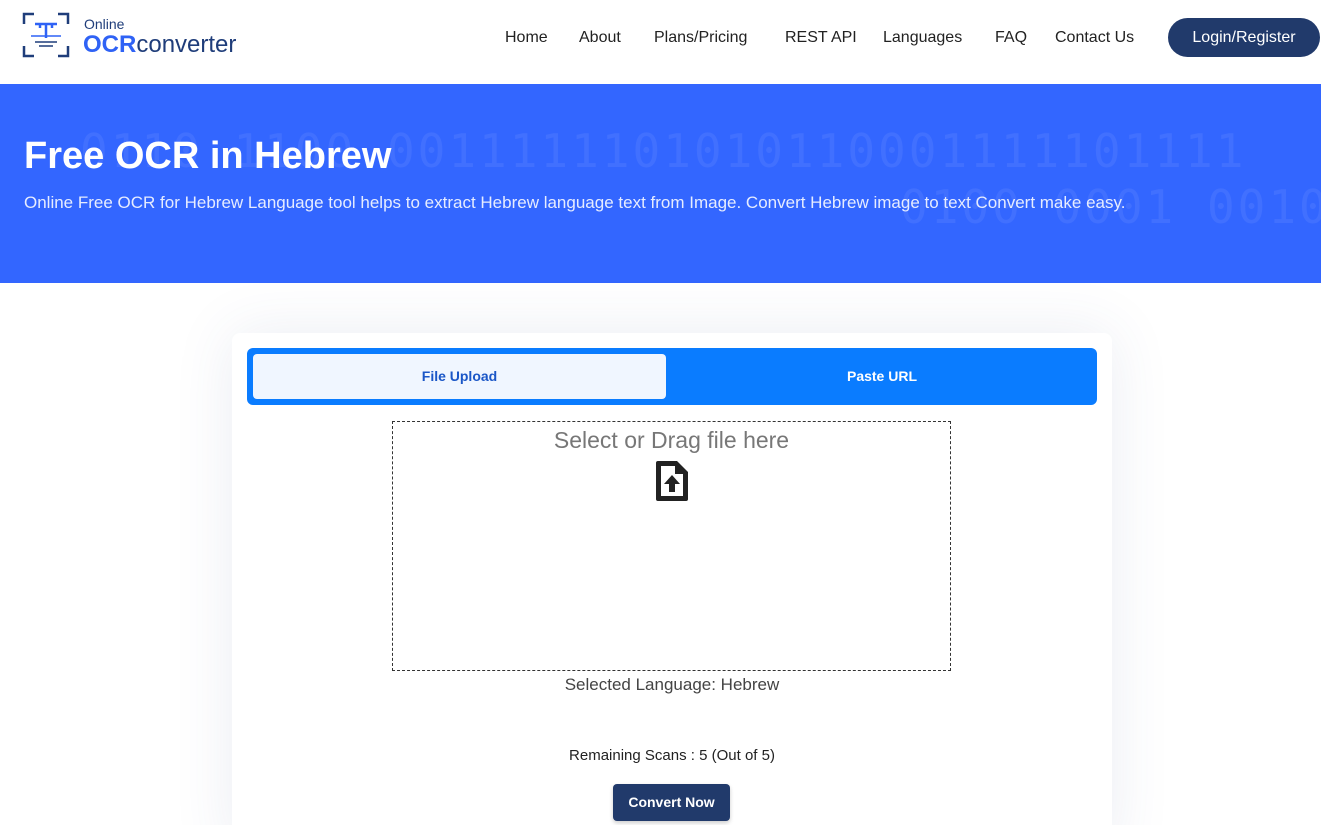 The width and height of the screenshot is (1321, 825). Describe the element at coordinates (671, 546) in the screenshot. I see `file-dropzone: Select or Drag file here` at that location.